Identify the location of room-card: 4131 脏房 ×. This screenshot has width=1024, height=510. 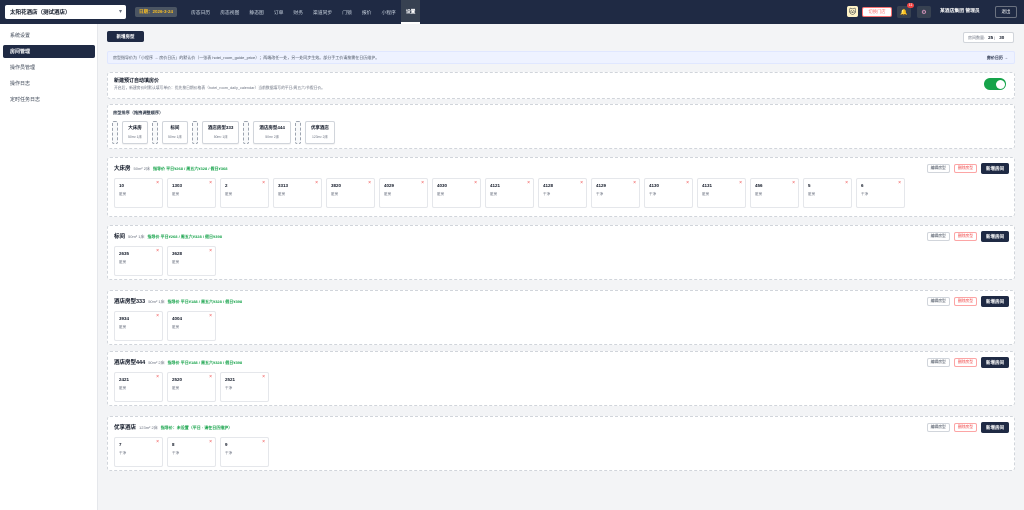
(721, 193).